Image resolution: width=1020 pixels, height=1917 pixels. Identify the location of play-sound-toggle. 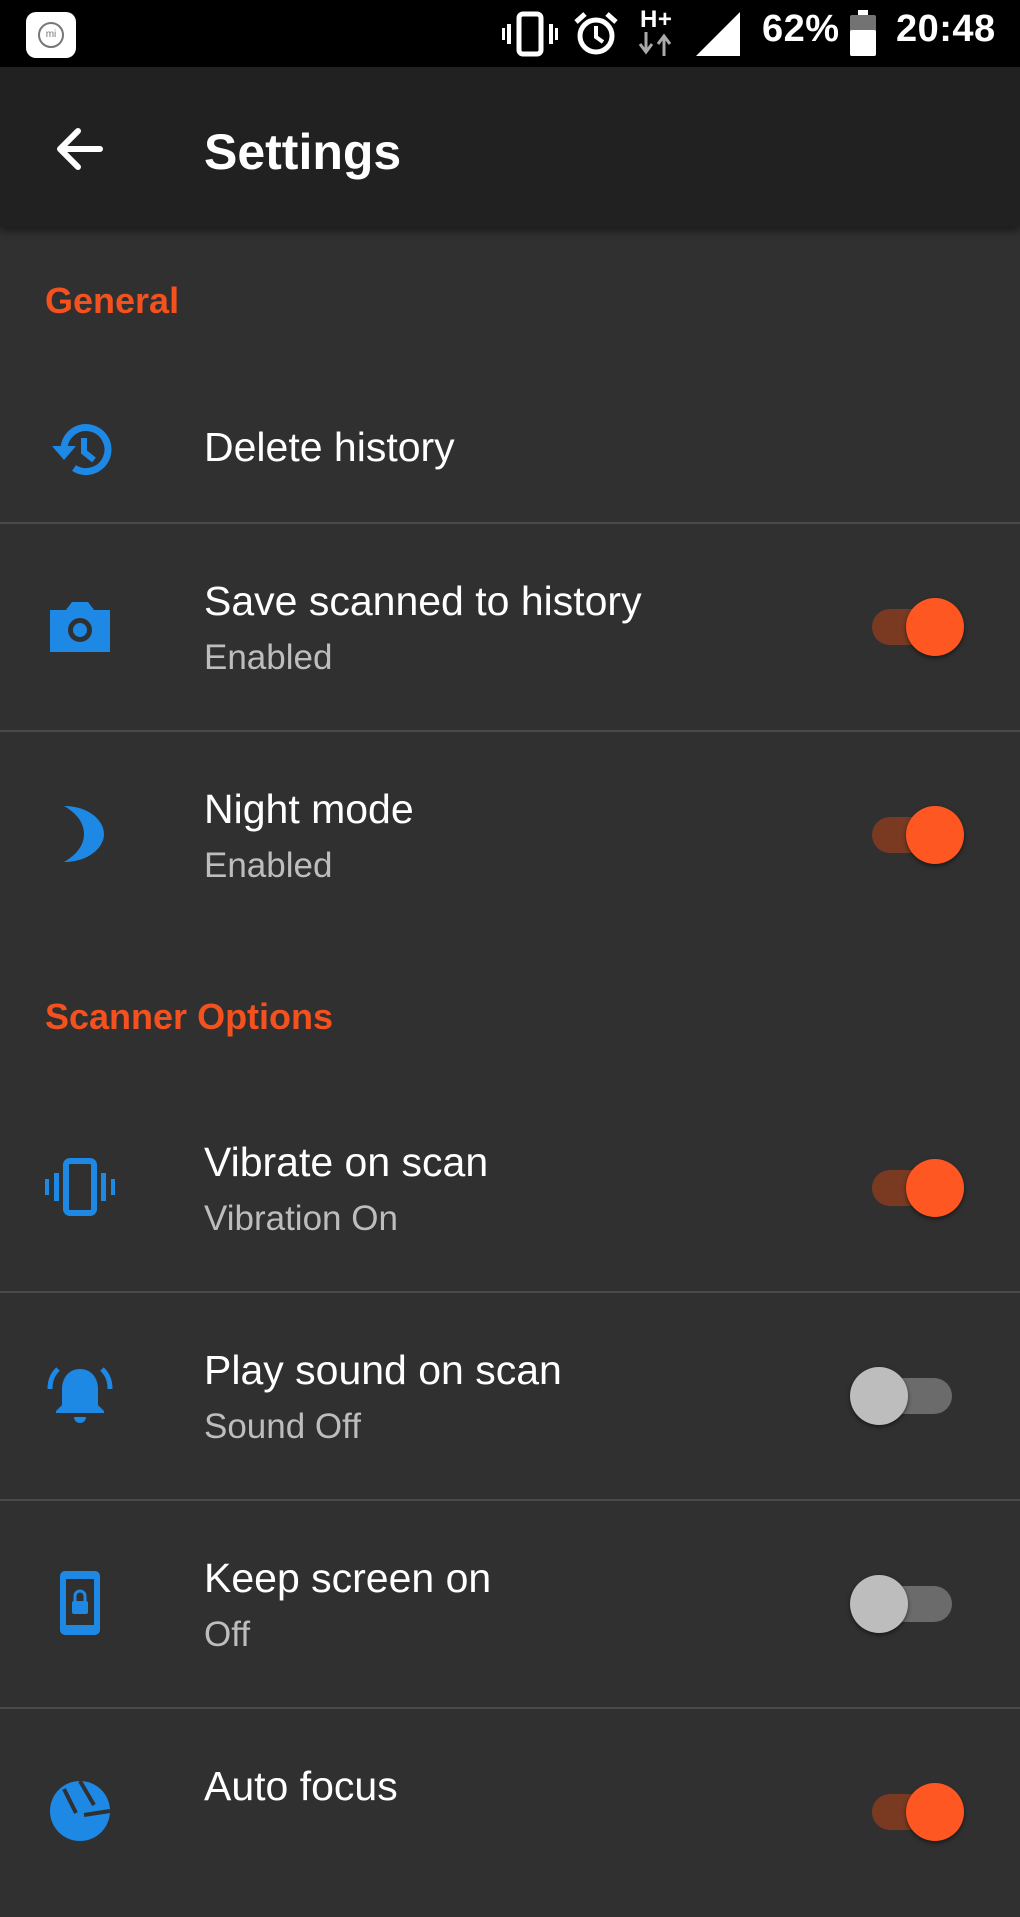
(910, 1396).